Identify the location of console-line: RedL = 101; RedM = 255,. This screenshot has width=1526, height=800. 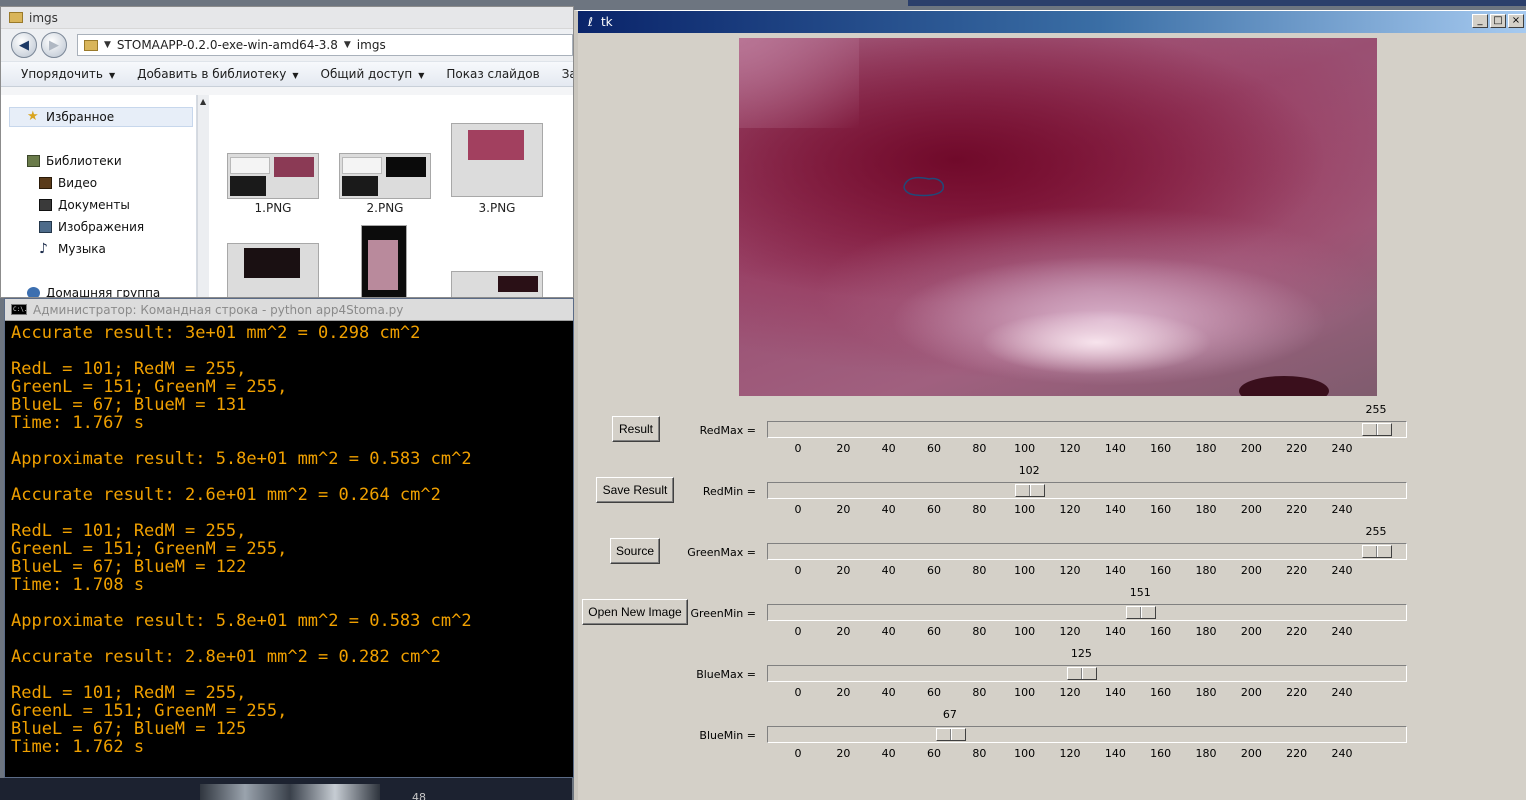
(129, 531).